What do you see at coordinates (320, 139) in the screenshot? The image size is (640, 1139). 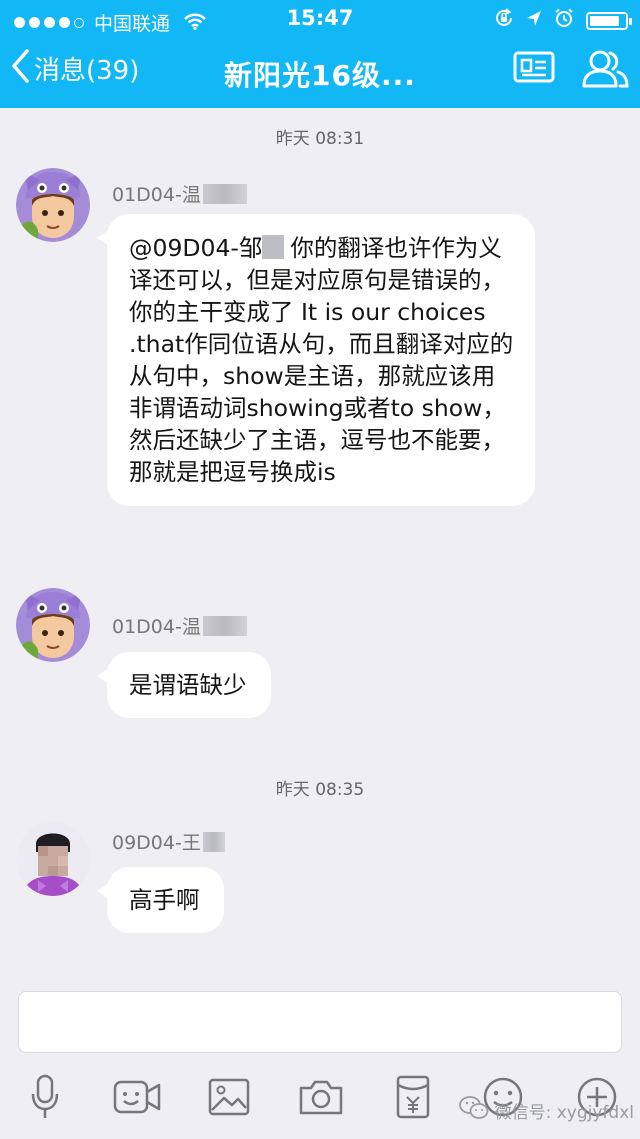 I see `message-timestamp: 昨天 08:31` at bounding box center [320, 139].